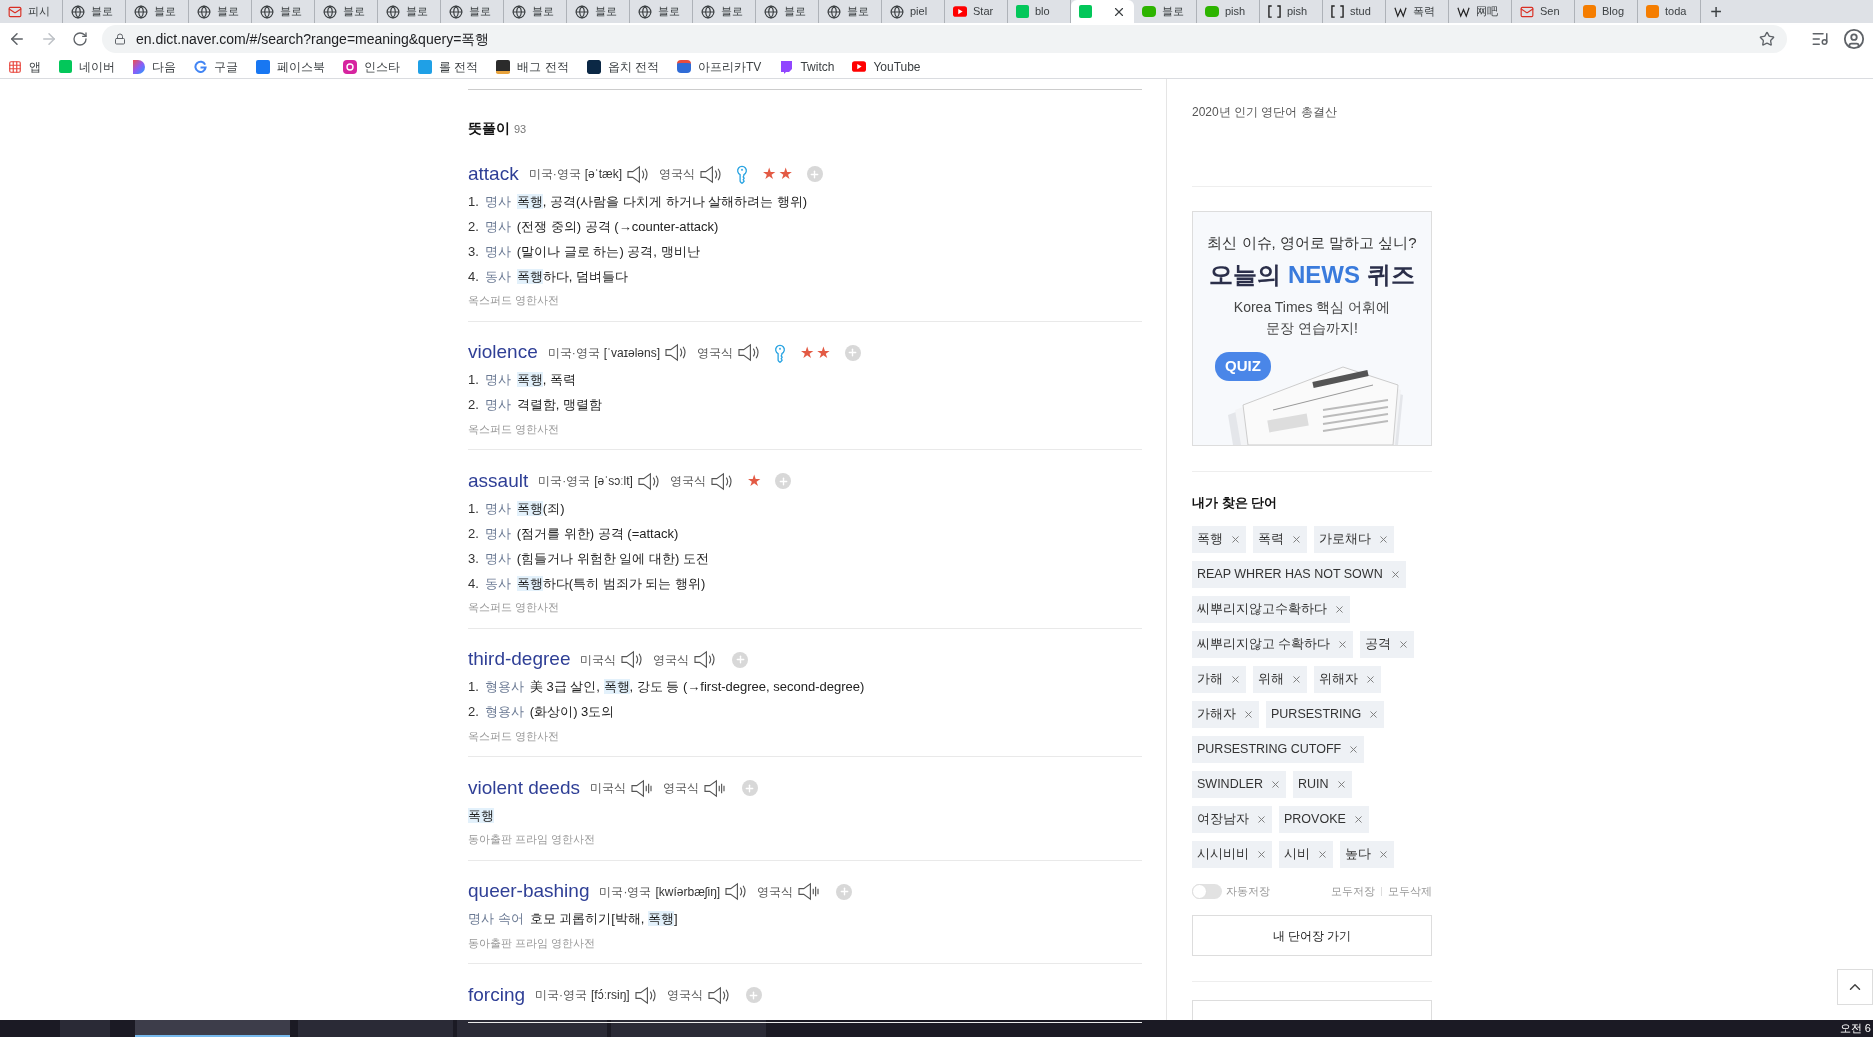 Image resolution: width=1873 pixels, height=1037 pixels. I want to click on bookmark-link: Twitch, so click(807, 66).